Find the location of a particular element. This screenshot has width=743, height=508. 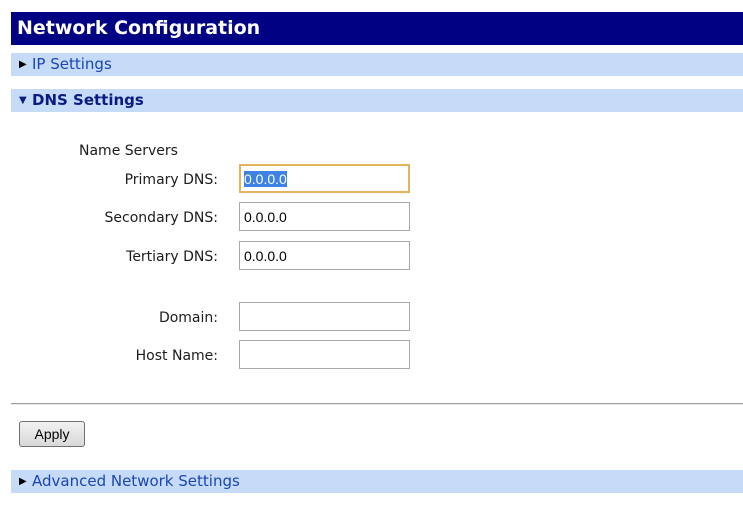

domain-label: Domain: is located at coordinates (188, 318).